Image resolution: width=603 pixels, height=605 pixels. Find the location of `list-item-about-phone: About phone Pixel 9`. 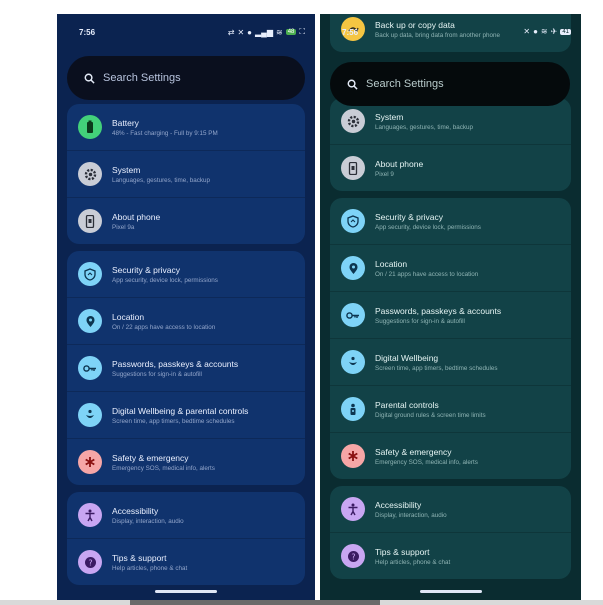

list-item-about-phone: About phone Pixel 9 is located at coordinates (450, 167).